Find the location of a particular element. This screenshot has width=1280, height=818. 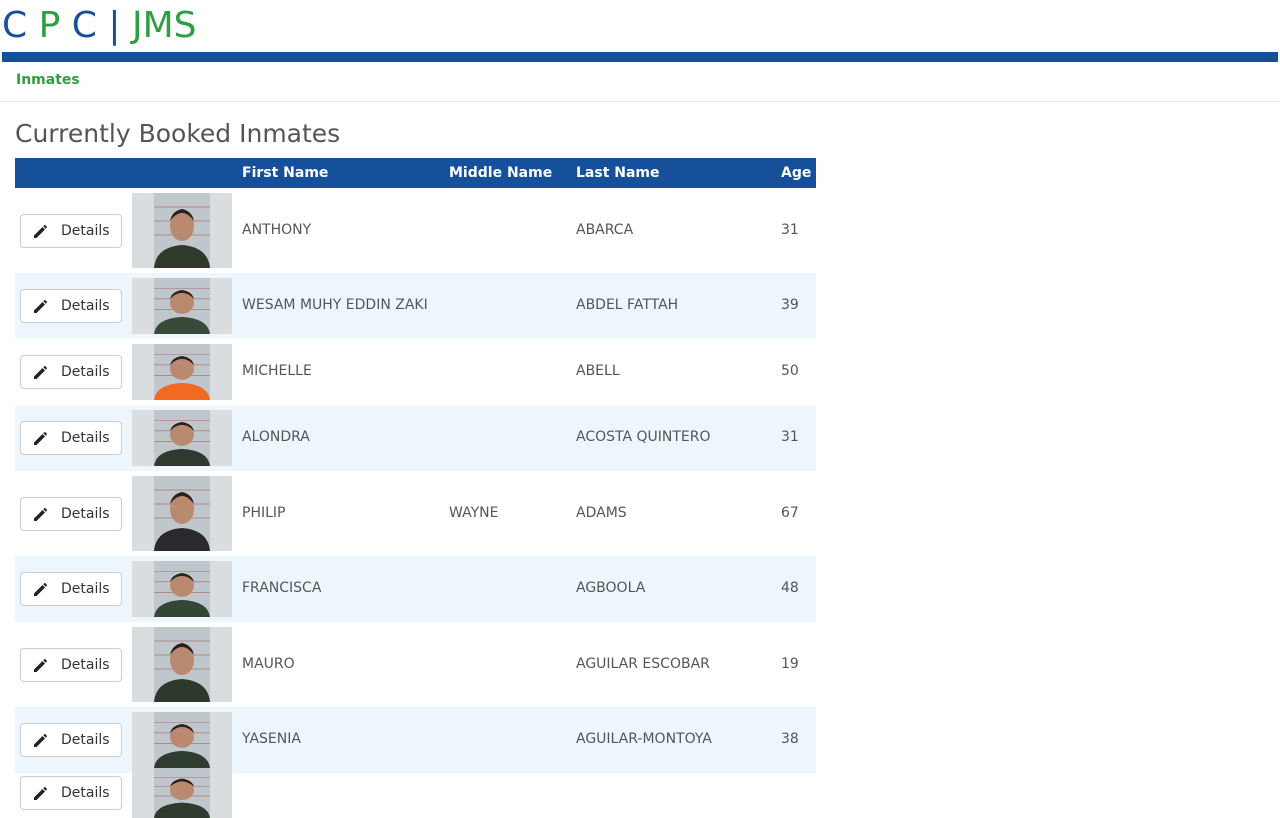

table-row: Details ALONDRA ACOSTA QUINTERO 31 is located at coordinates (415, 438).